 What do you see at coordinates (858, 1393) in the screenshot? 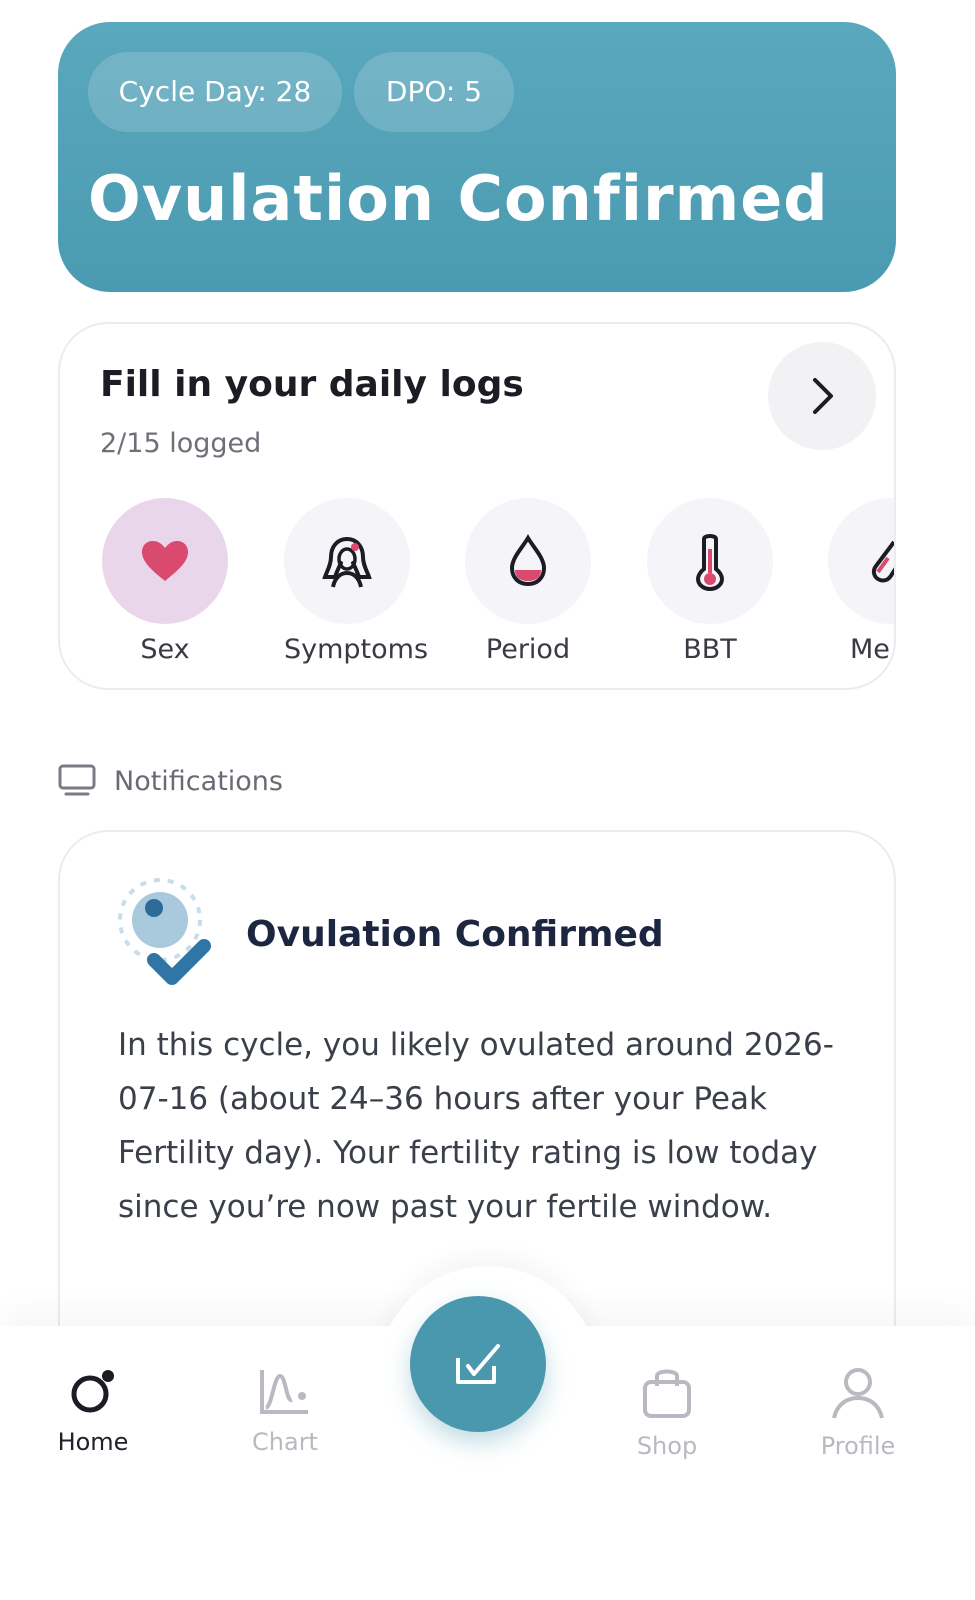
I see `profile-icon` at bounding box center [858, 1393].